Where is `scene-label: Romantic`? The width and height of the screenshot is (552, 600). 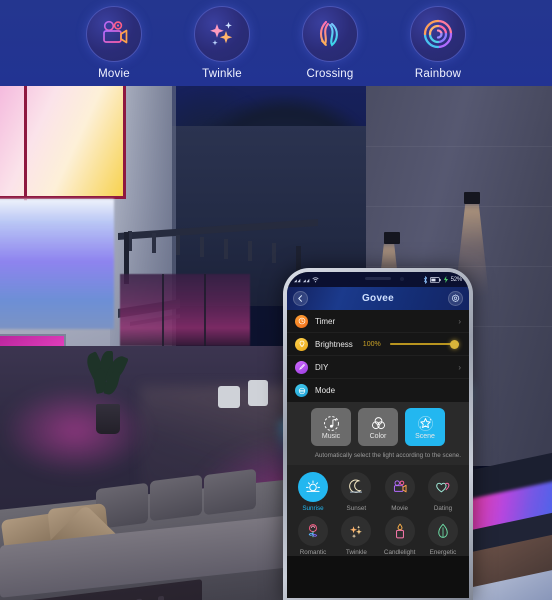
scene-label: Romantic is located at coordinates (313, 553).